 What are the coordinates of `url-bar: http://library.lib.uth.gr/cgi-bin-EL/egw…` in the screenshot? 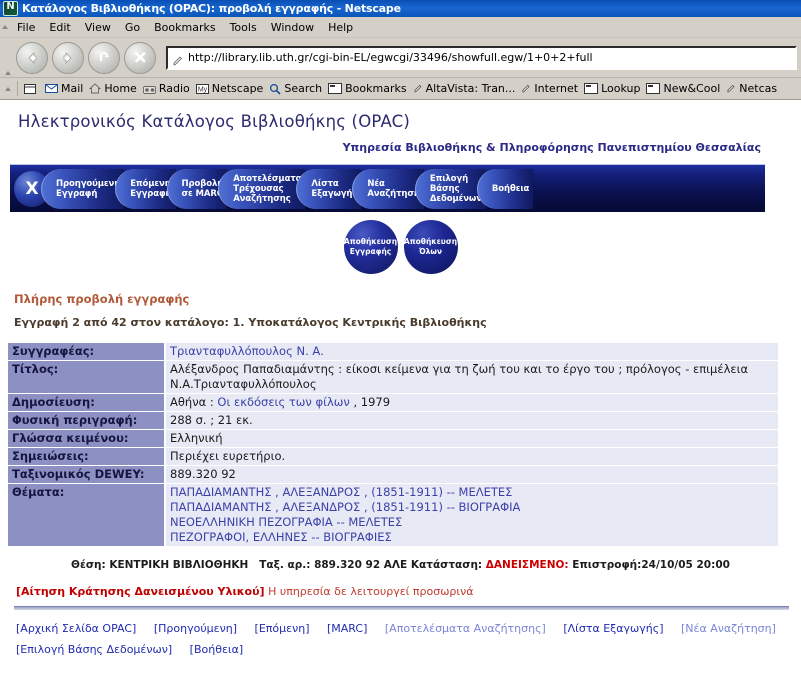 It's located at (481, 57).